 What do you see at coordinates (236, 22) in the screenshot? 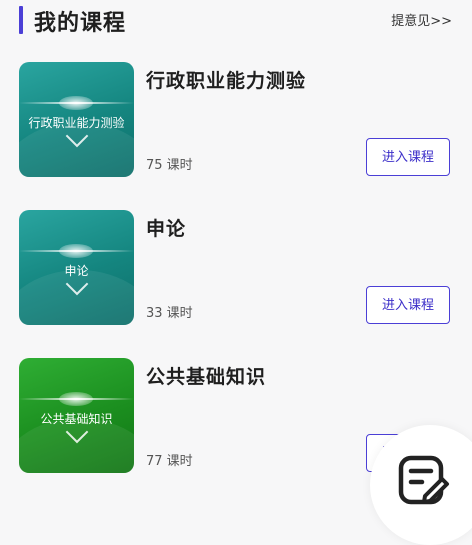
I see `section-header: 我的课程 提意见>>` at bounding box center [236, 22].